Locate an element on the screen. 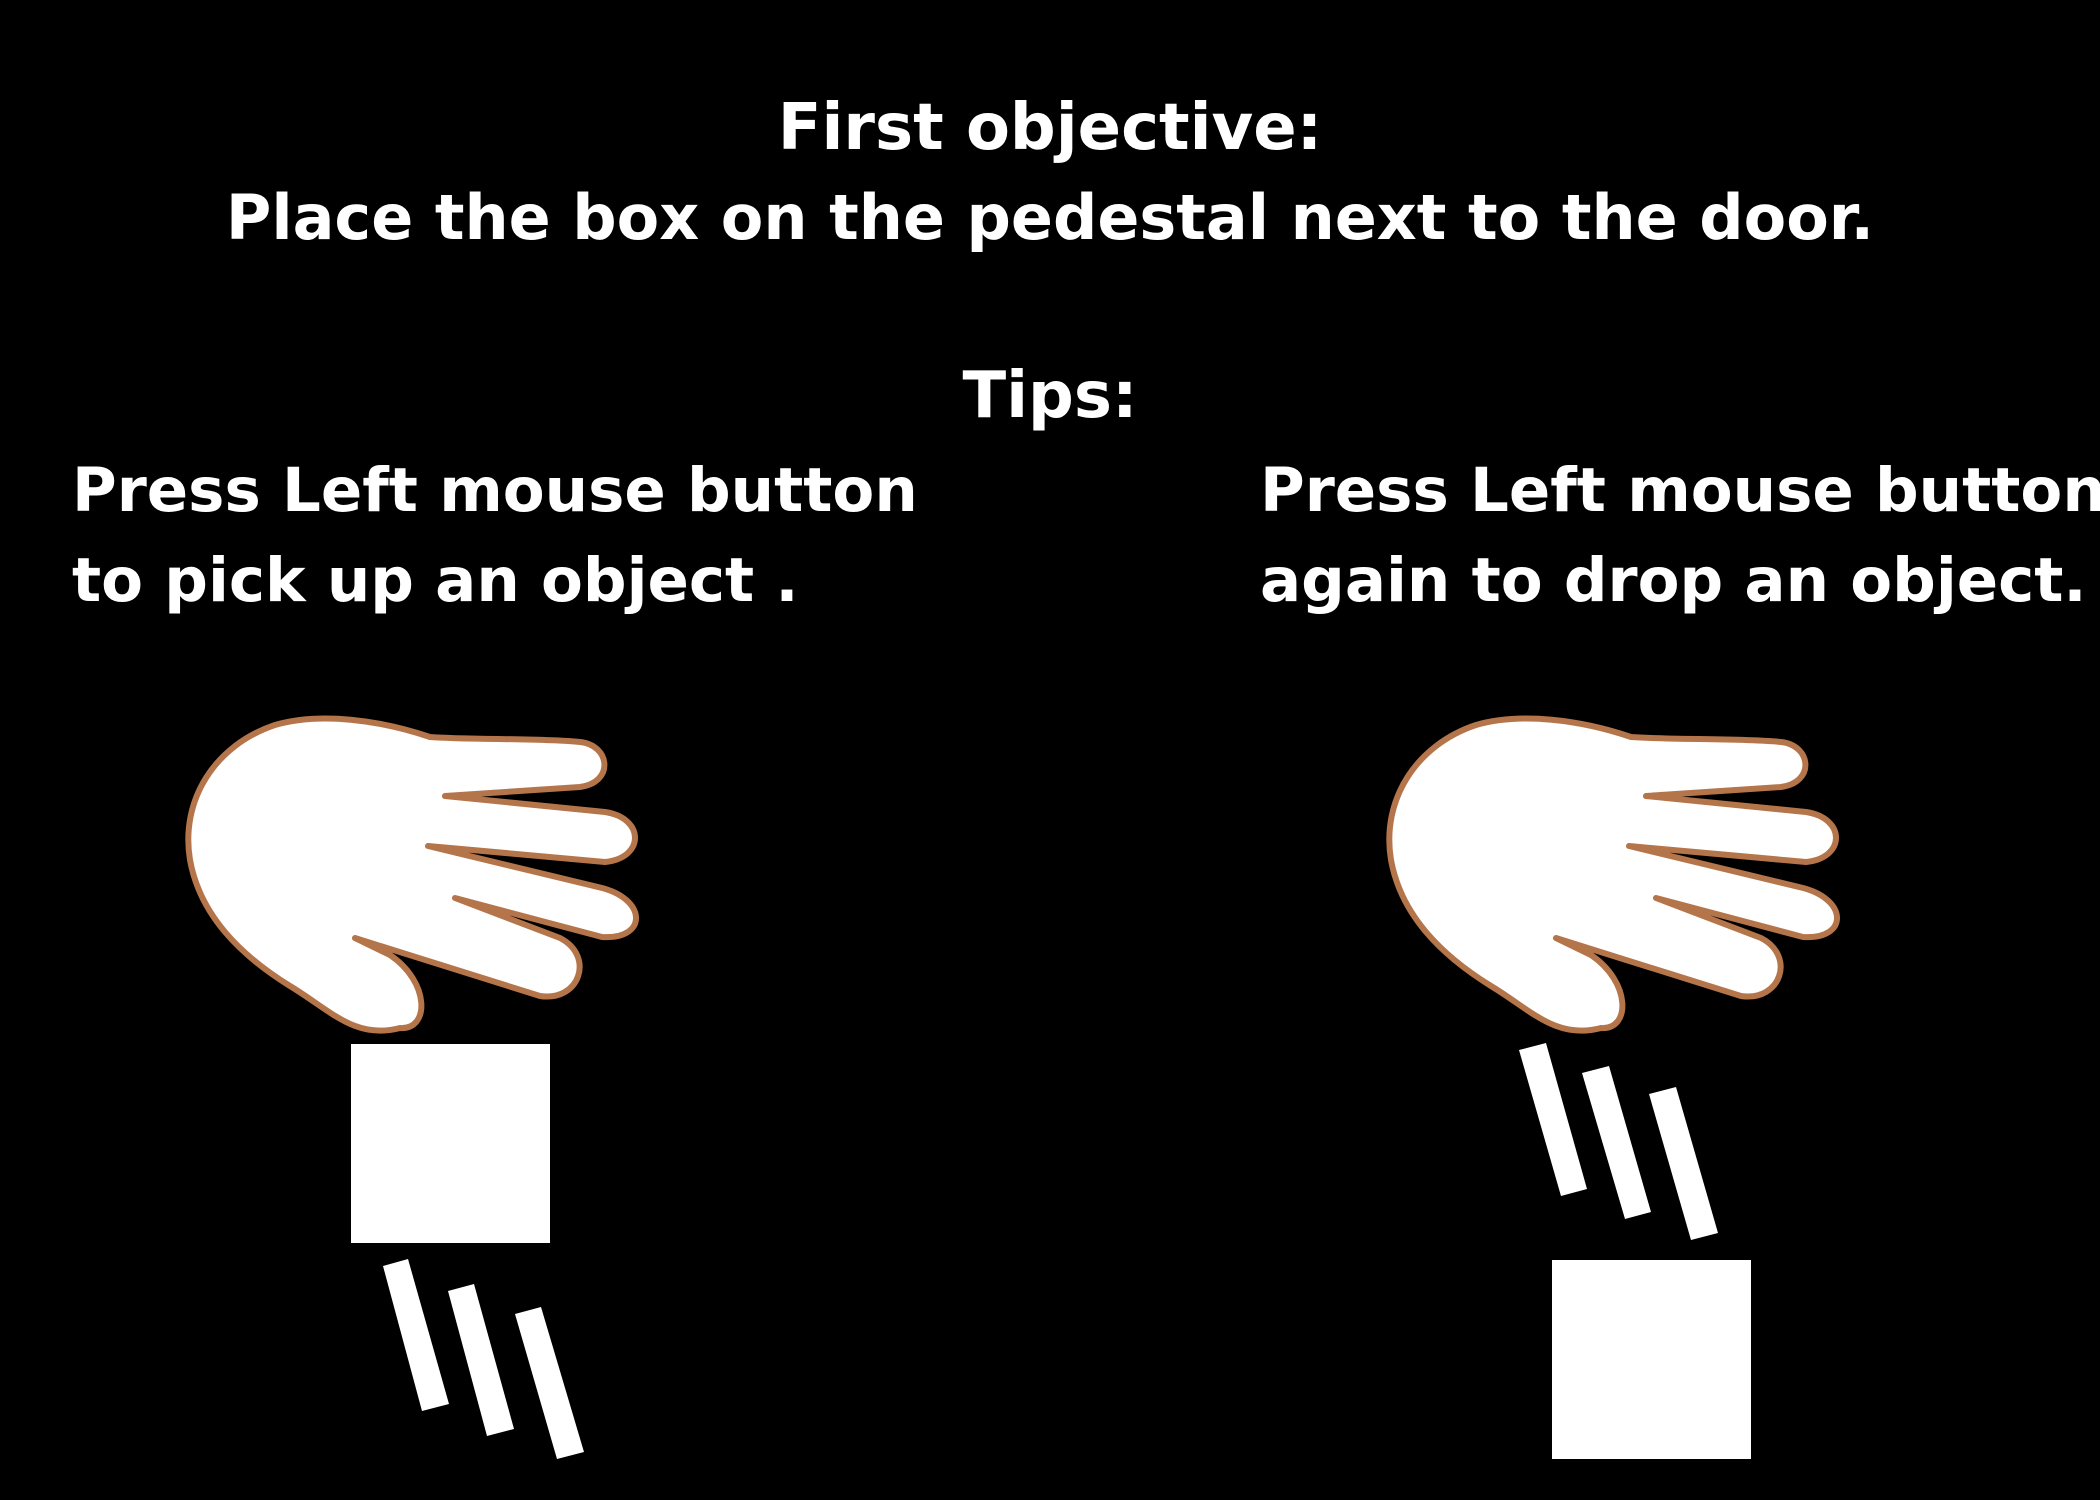 The height and width of the screenshot is (1500, 2100). pickup-illustration is located at coordinates (412, 1089).